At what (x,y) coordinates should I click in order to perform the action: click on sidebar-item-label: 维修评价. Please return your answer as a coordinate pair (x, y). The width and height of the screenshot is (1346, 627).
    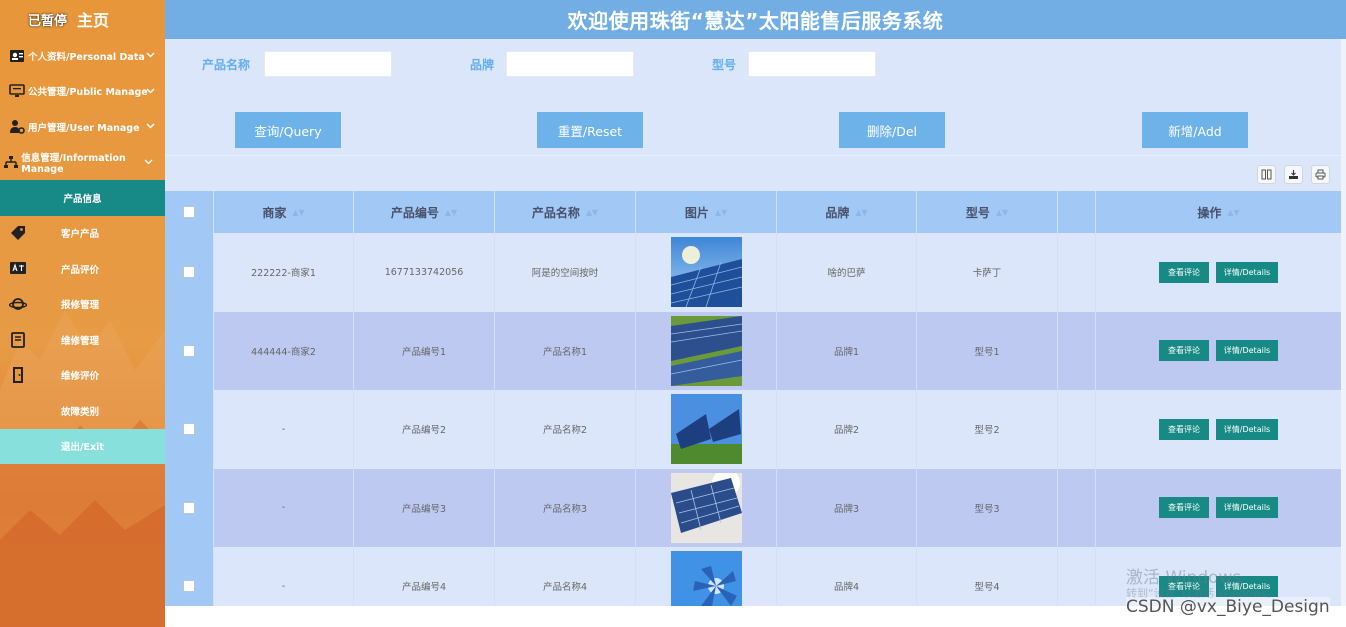
    Looking at the image, I should click on (80, 377).